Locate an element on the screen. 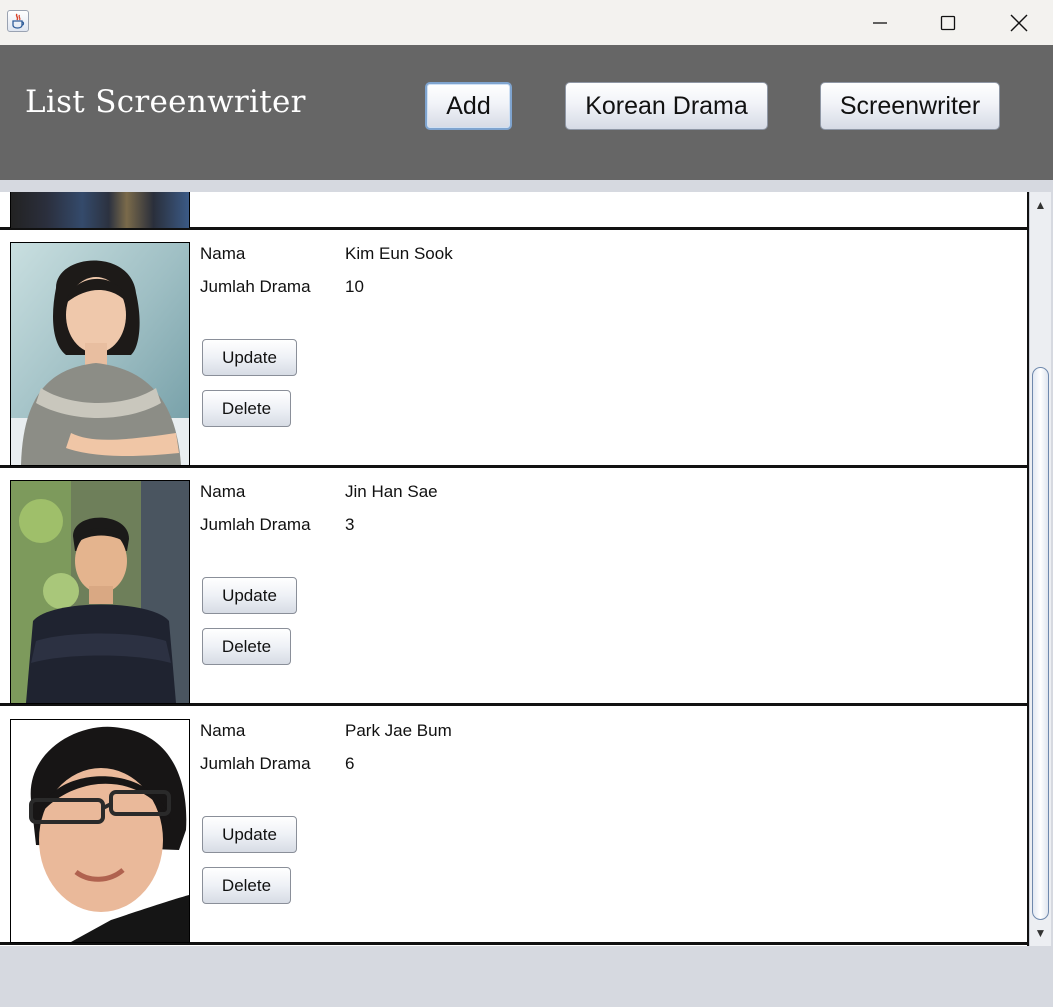 The height and width of the screenshot is (1007, 1053). minimize-button is located at coordinates (880, 22).